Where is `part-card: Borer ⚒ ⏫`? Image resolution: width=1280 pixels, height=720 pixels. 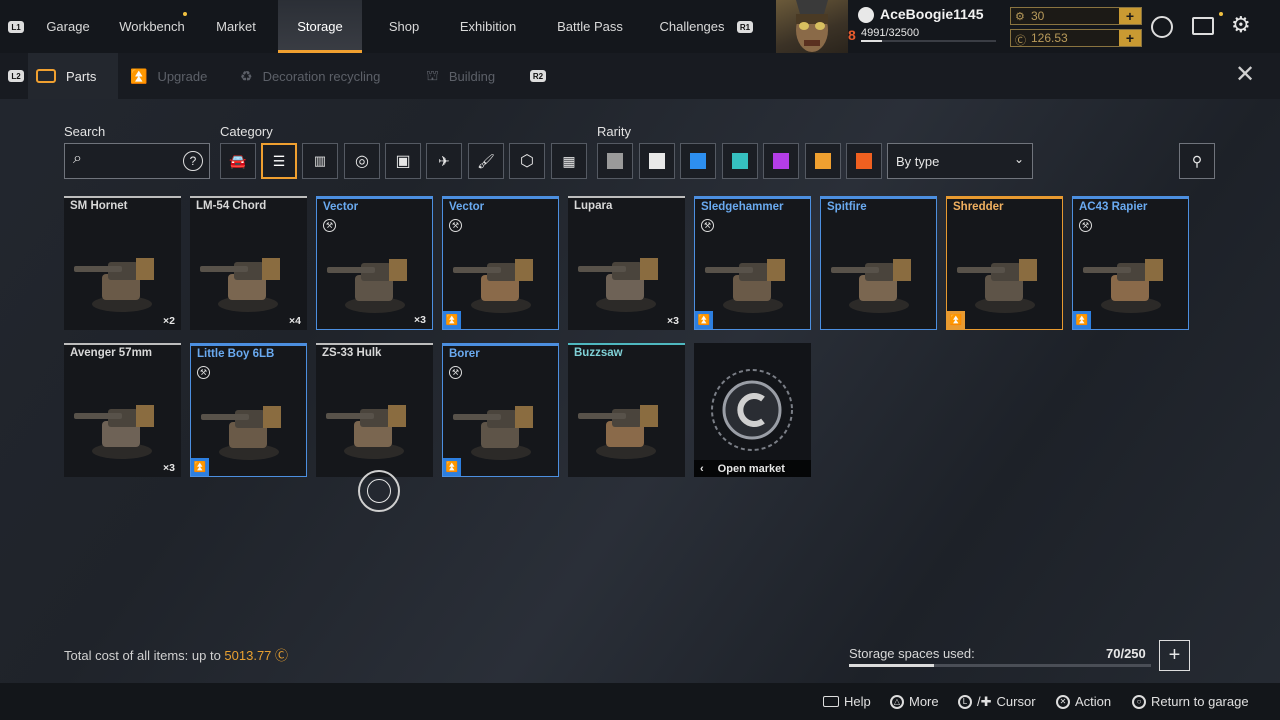 part-card: Borer ⚒ ⏫ is located at coordinates (500, 410).